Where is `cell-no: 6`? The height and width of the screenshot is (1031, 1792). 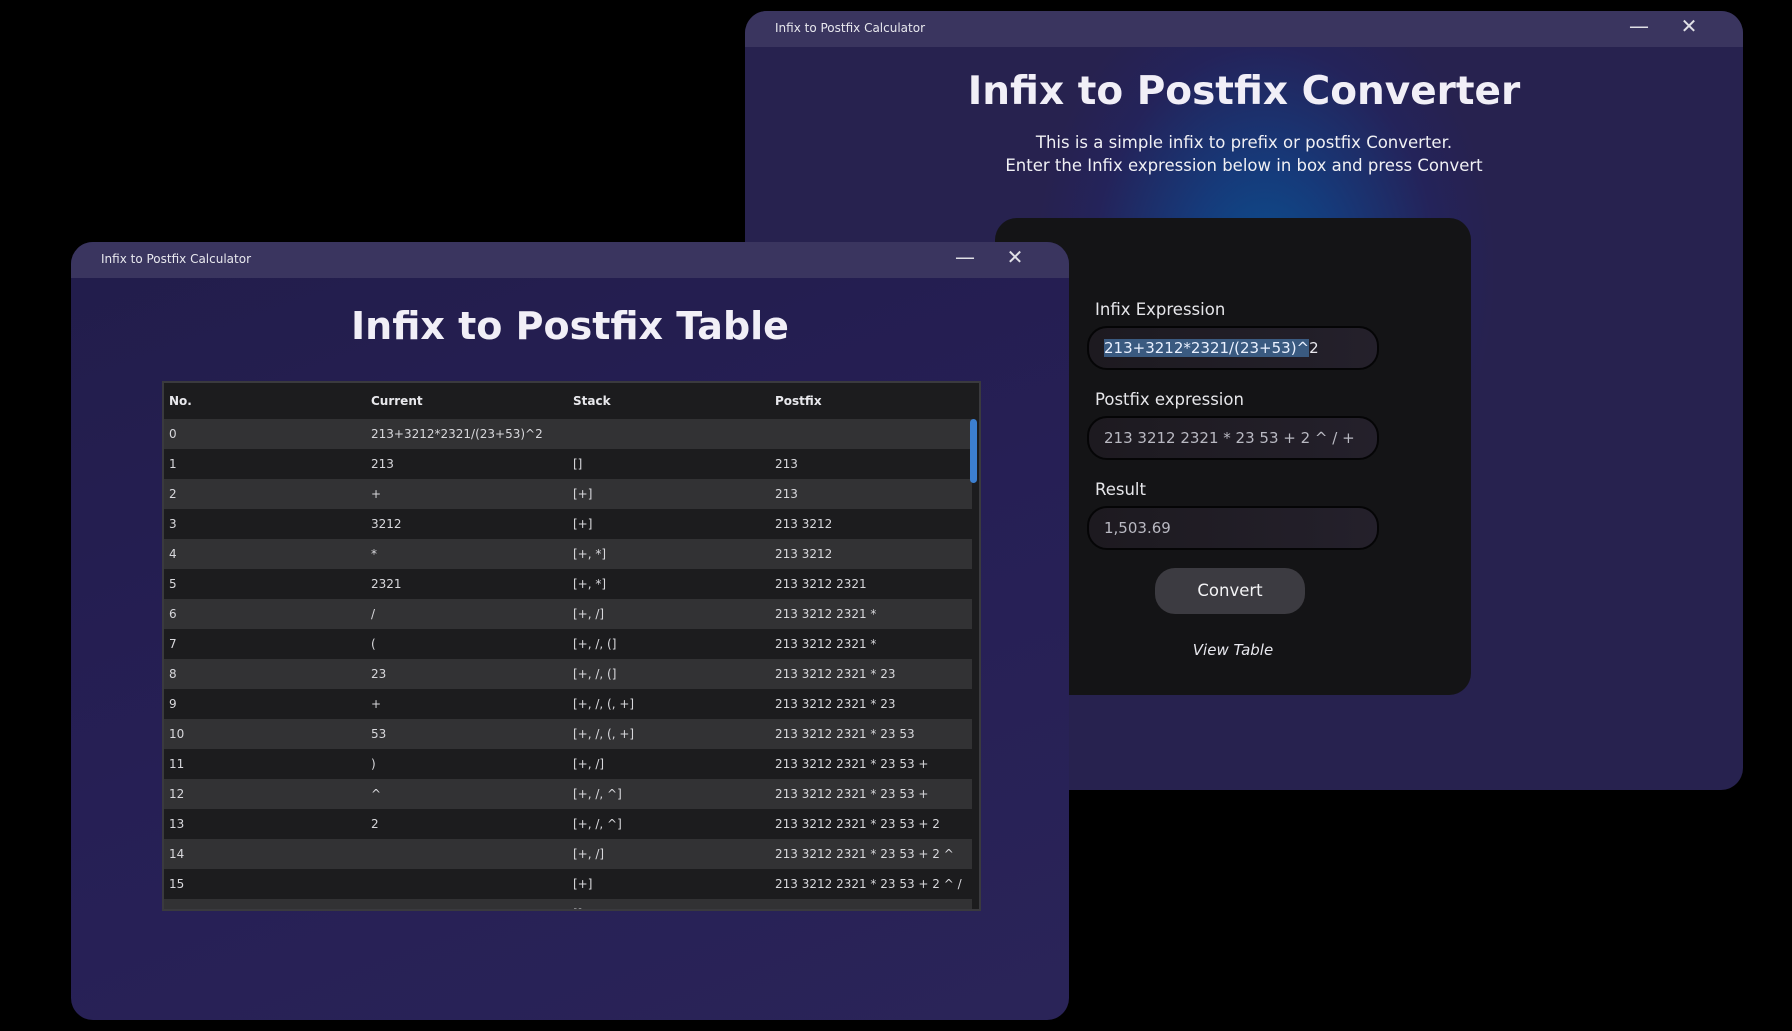 cell-no: 6 is located at coordinates (173, 614).